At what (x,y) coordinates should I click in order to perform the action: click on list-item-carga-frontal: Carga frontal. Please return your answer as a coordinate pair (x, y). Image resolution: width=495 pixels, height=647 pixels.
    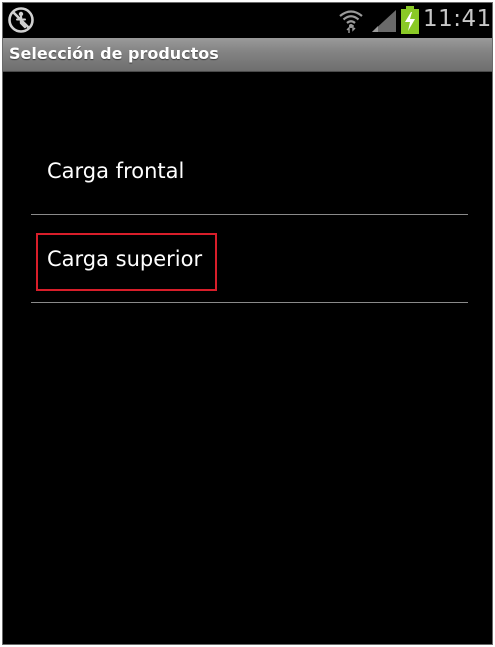
    Looking at the image, I should click on (249, 171).